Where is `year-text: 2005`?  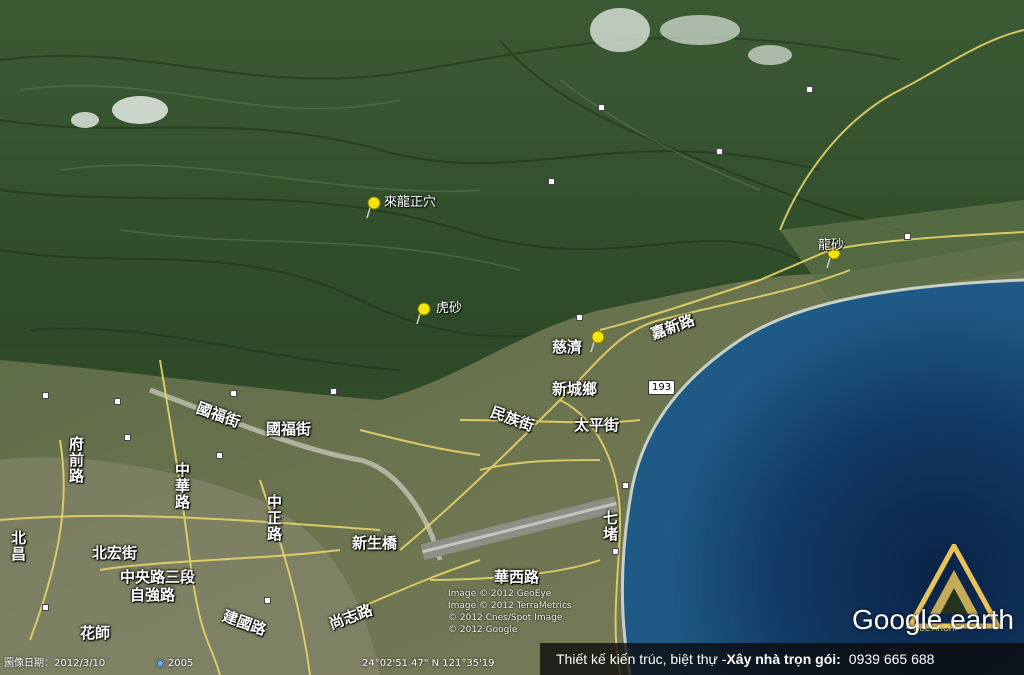
year-text: 2005 is located at coordinates (180, 663).